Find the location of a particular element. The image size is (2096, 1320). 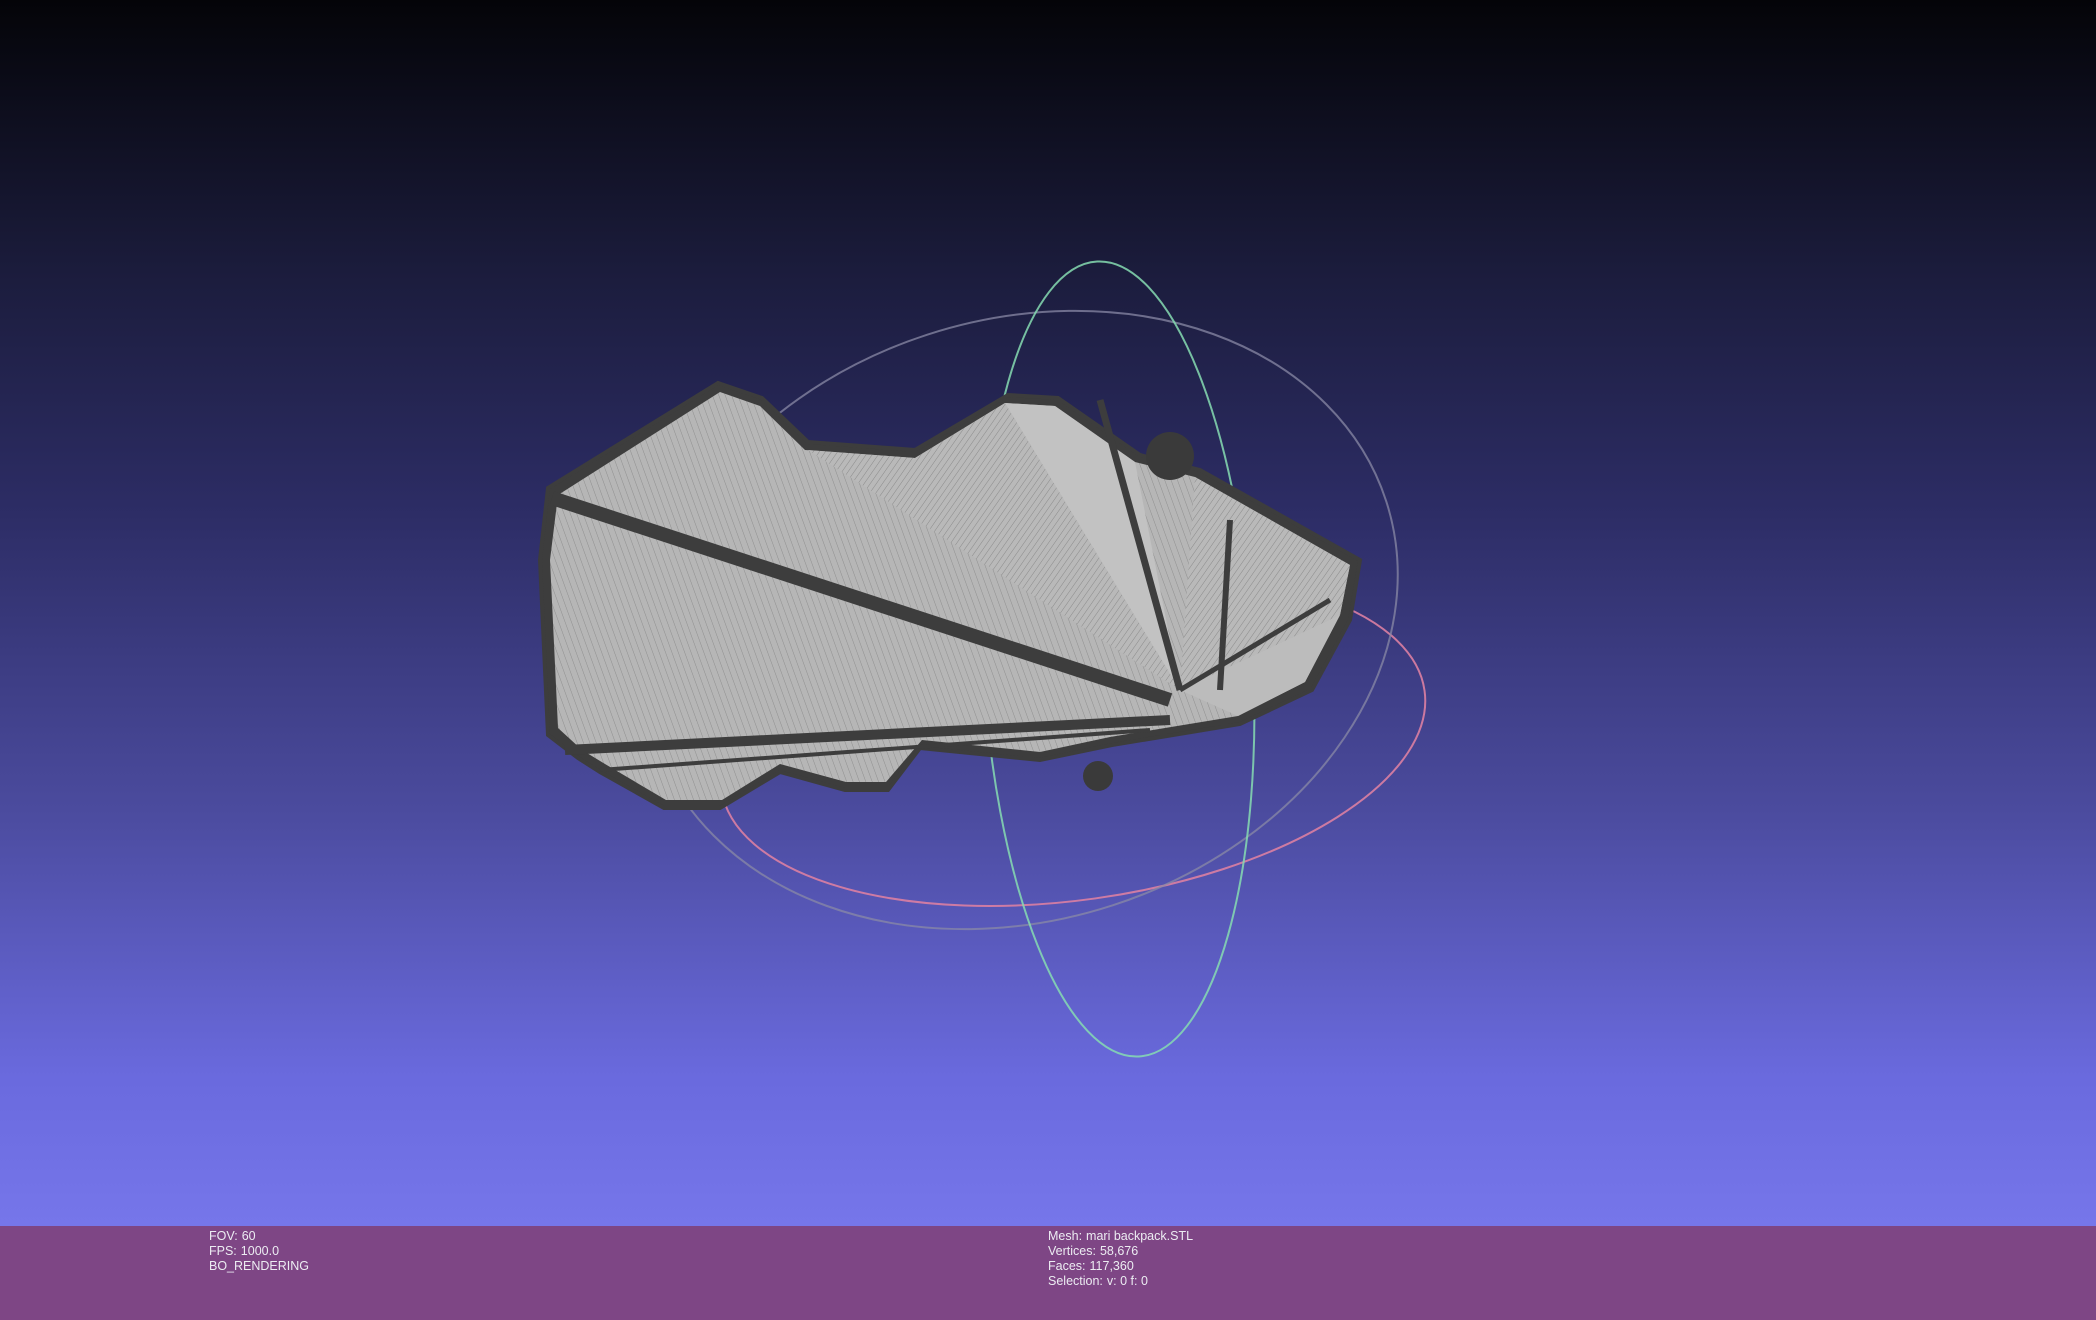

fps-readout: FPS: 1000.0 is located at coordinates (259, 1251).